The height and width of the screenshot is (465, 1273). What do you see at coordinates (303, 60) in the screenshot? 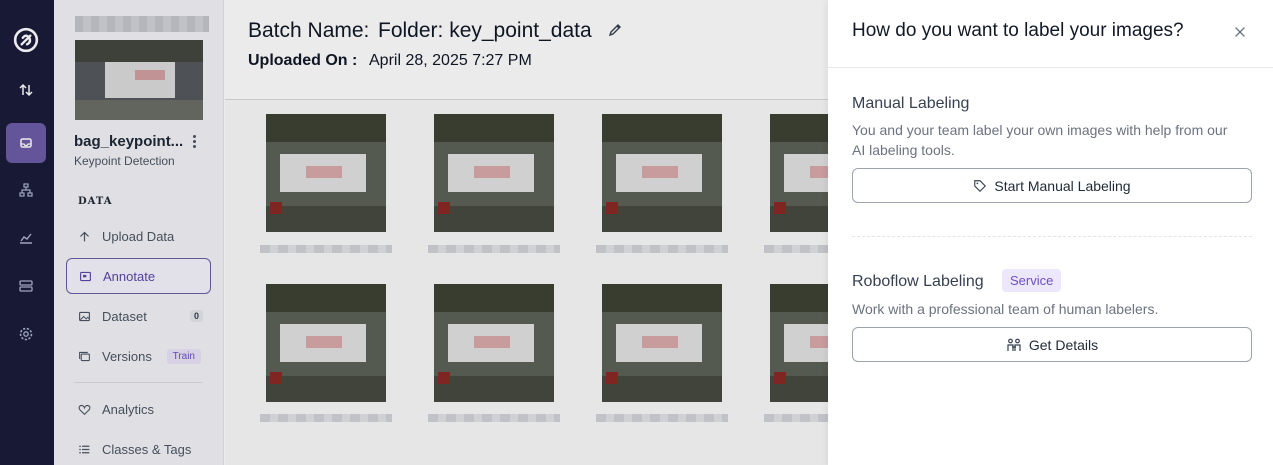
I see `uploaded-on-label: Uploaded On :` at bounding box center [303, 60].